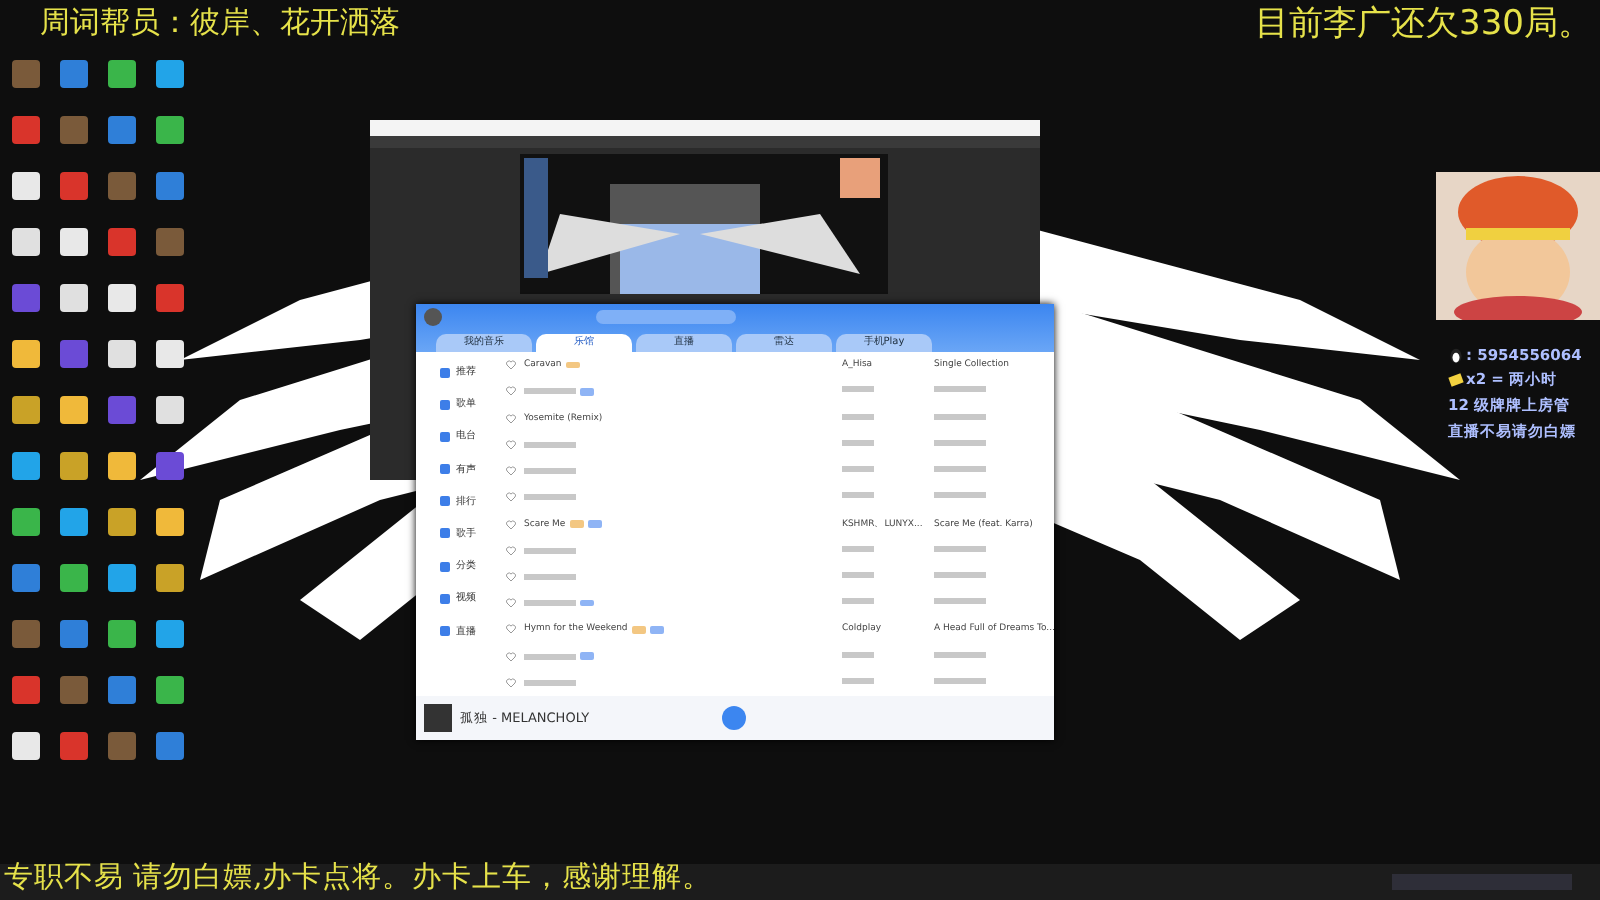 Image resolution: width=1600 pixels, height=900 pixels. I want to click on penguin-icon, so click(1456, 355).